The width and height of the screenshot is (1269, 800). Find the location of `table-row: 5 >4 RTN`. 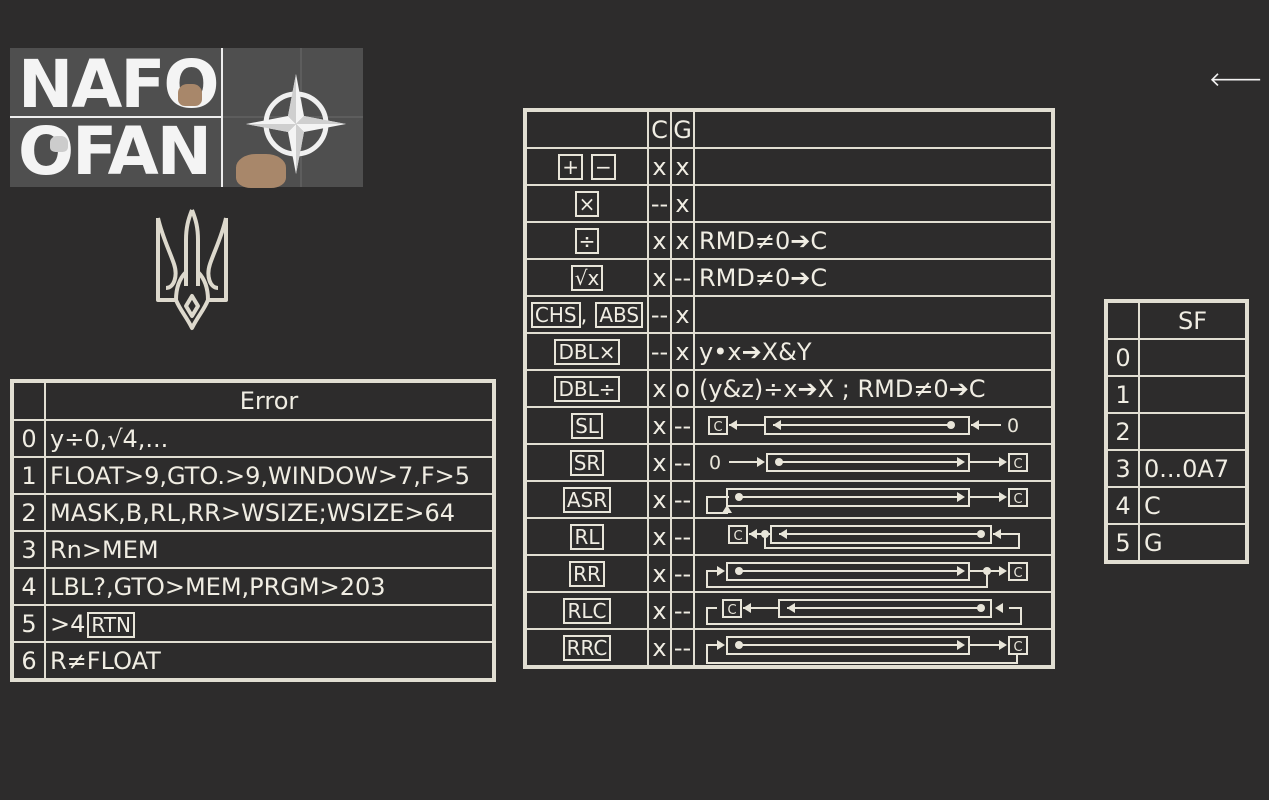

table-row: 5 >4 RTN is located at coordinates (253, 623).